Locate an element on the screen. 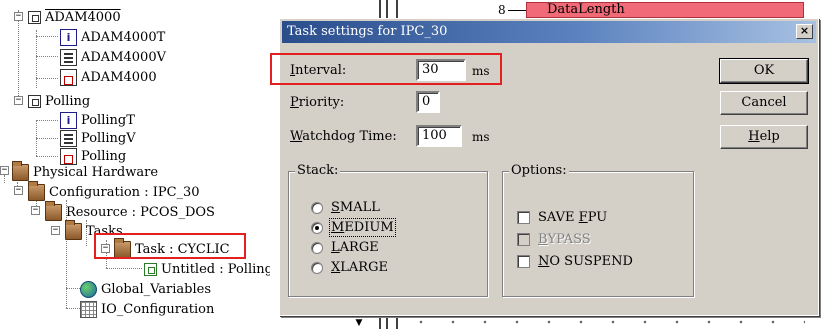 The height and width of the screenshot is (329, 822). bypass-option: B YPASS is located at coordinates (554, 239).